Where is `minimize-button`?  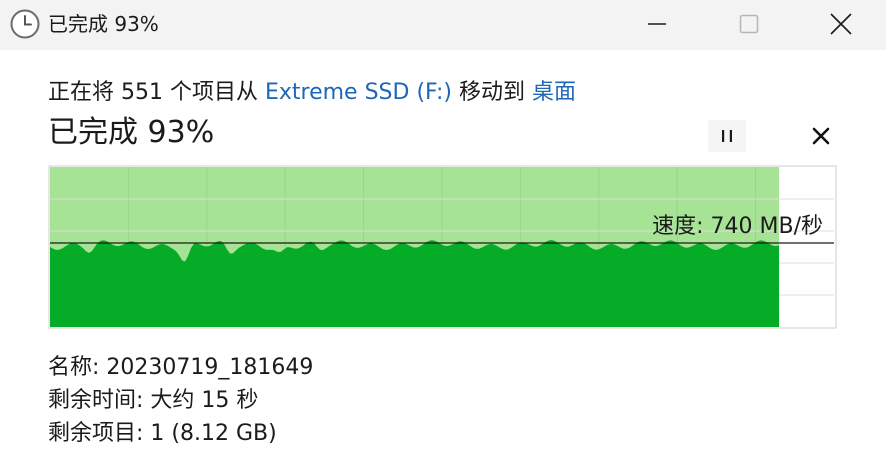
minimize-button is located at coordinates (657, 24).